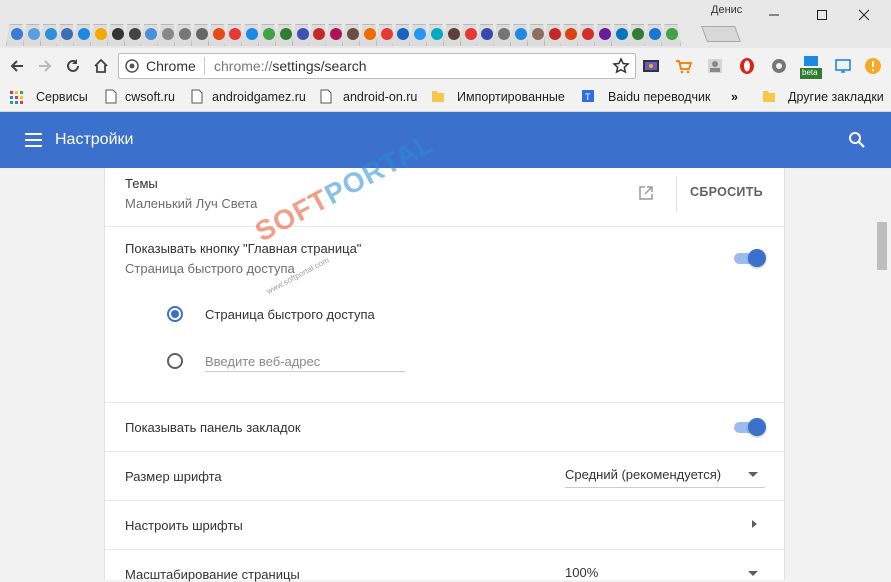  What do you see at coordinates (747, 66) in the screenshot?
I see `opera-icon` at bounding box center [747, 66].